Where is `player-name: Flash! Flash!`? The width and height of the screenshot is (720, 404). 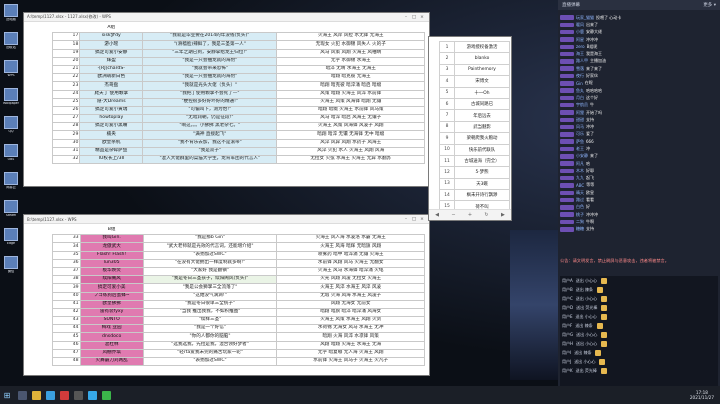
player-name: Flash! Flash! is located at coordinates (111, 255).